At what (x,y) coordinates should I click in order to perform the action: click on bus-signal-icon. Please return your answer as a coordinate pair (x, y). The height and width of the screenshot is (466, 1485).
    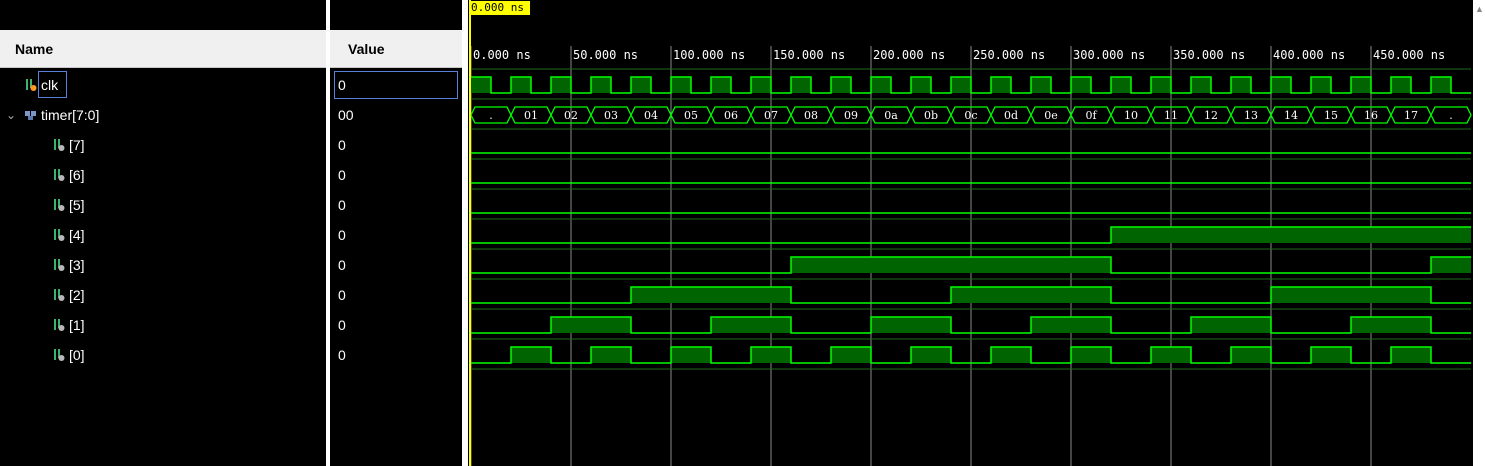
    Looking at the image, I should click on (30, 115).